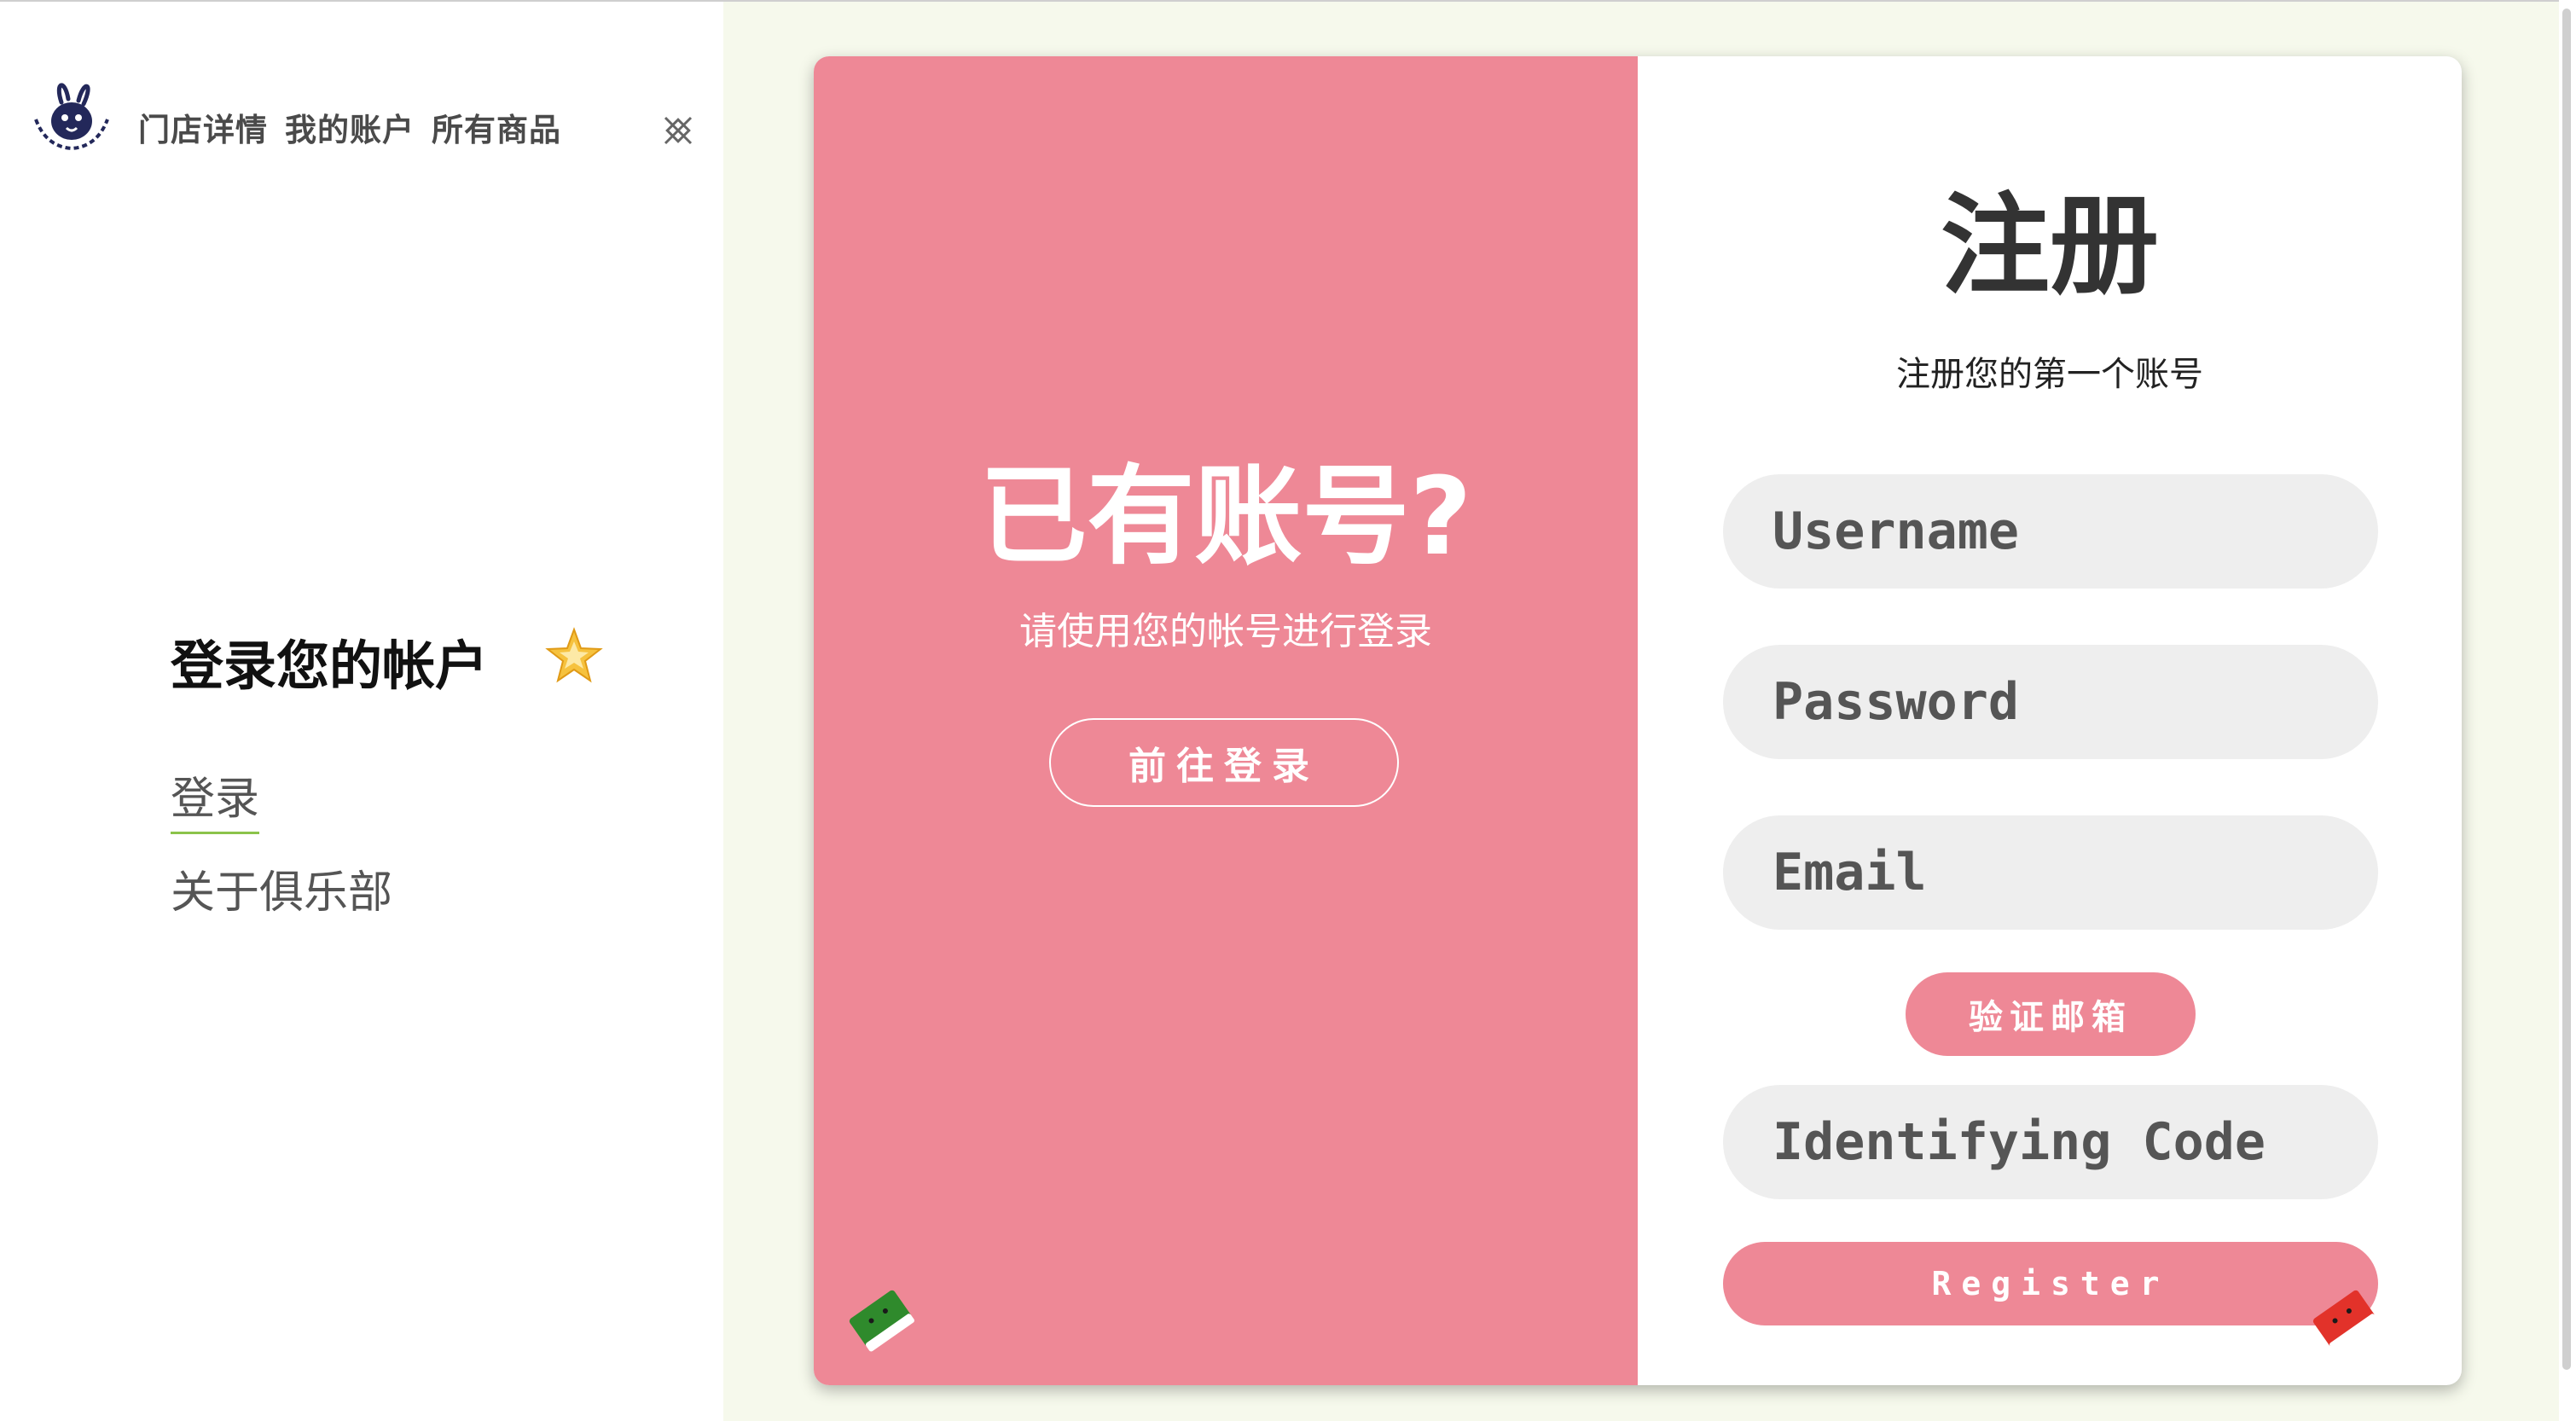 This screenshot has width=2576, height=1421. I want to click on password-input, so click(2050, 702).